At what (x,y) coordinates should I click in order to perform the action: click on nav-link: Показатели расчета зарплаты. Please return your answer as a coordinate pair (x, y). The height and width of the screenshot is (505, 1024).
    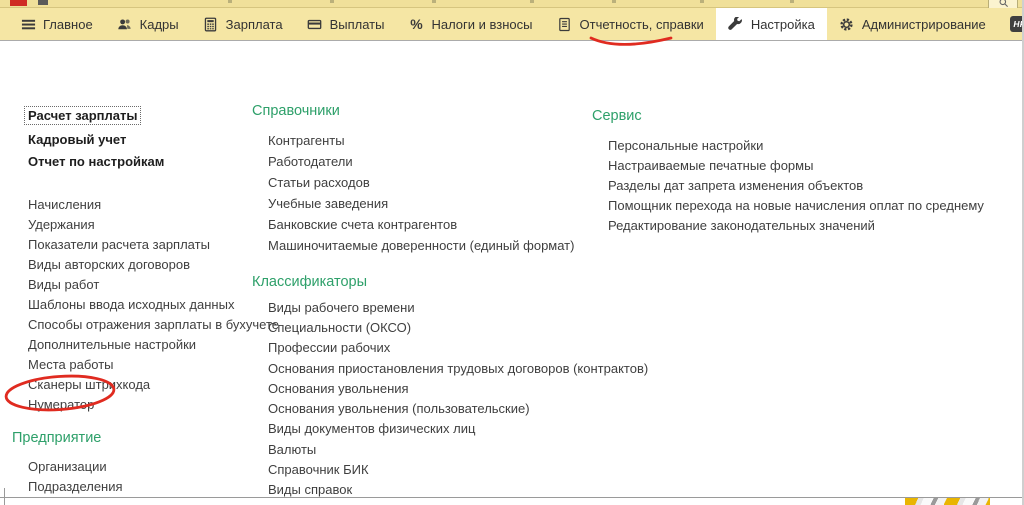
    Looking at the image, I should click on (130, 244).